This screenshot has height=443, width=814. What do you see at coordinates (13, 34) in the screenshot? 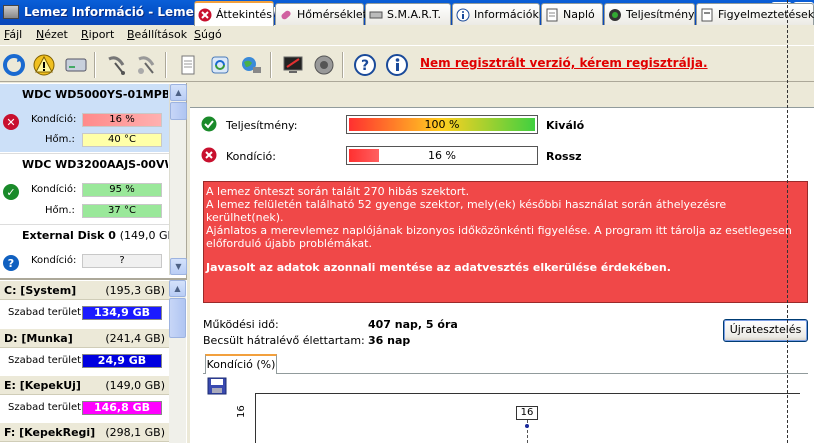
I see `menu-file: Fájl` at bounding box center [13, 34].